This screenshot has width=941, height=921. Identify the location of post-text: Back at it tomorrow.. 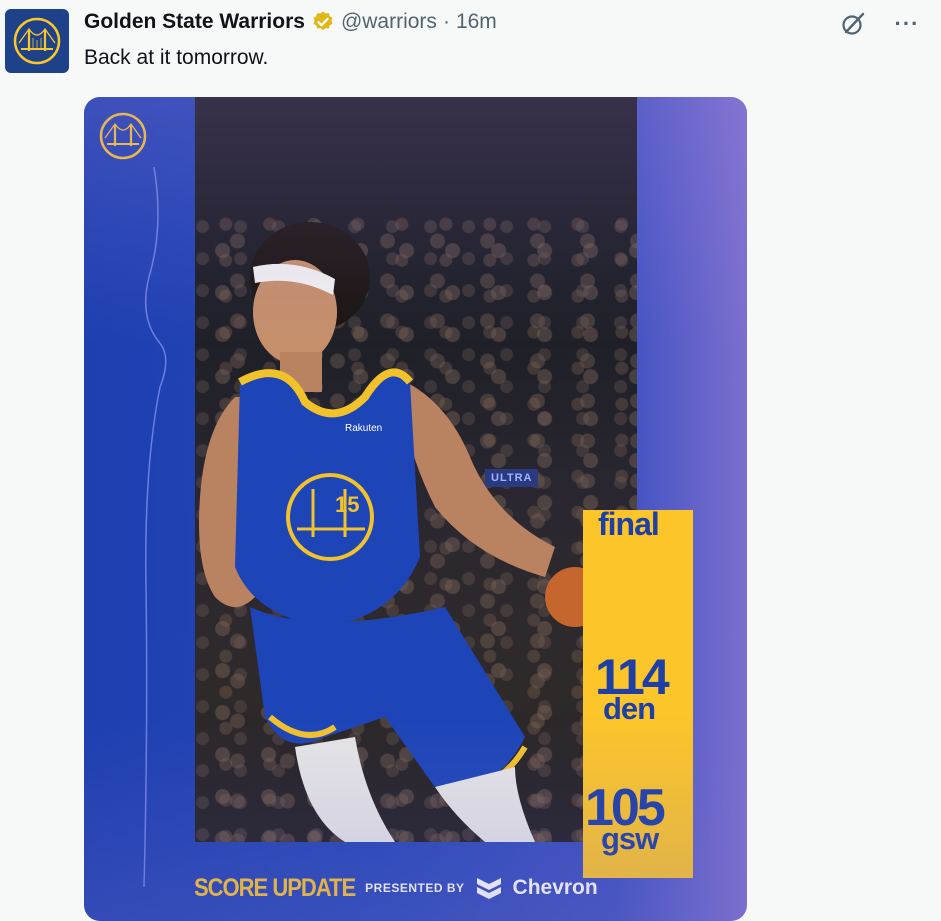
(176, 57).